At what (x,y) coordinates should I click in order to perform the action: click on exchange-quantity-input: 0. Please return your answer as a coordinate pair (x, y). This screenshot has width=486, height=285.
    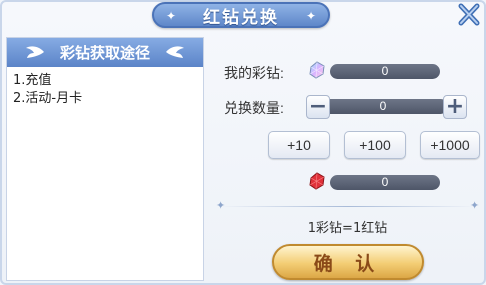
    Looking at the image, I should click on (383, 106).